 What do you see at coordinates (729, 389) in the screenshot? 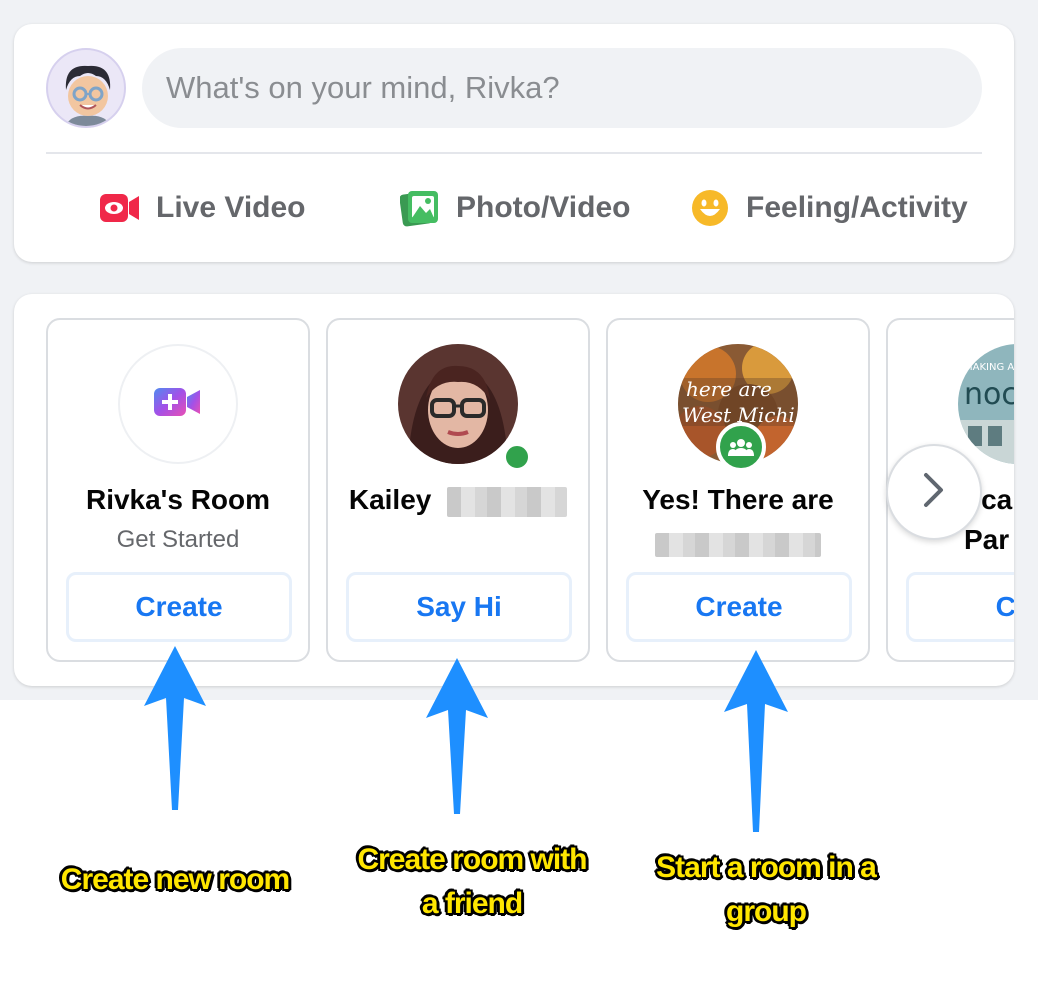
I see `svg-text: here are` at bounding box center [729, 389].